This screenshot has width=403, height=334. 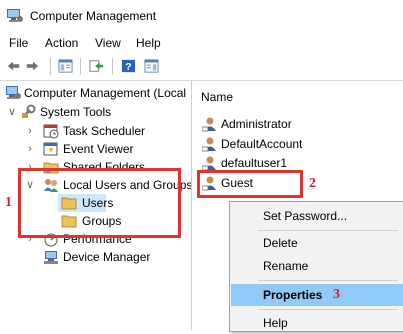 I want to click on tree-label: Task Scheduler, so click(x=104, y=131).